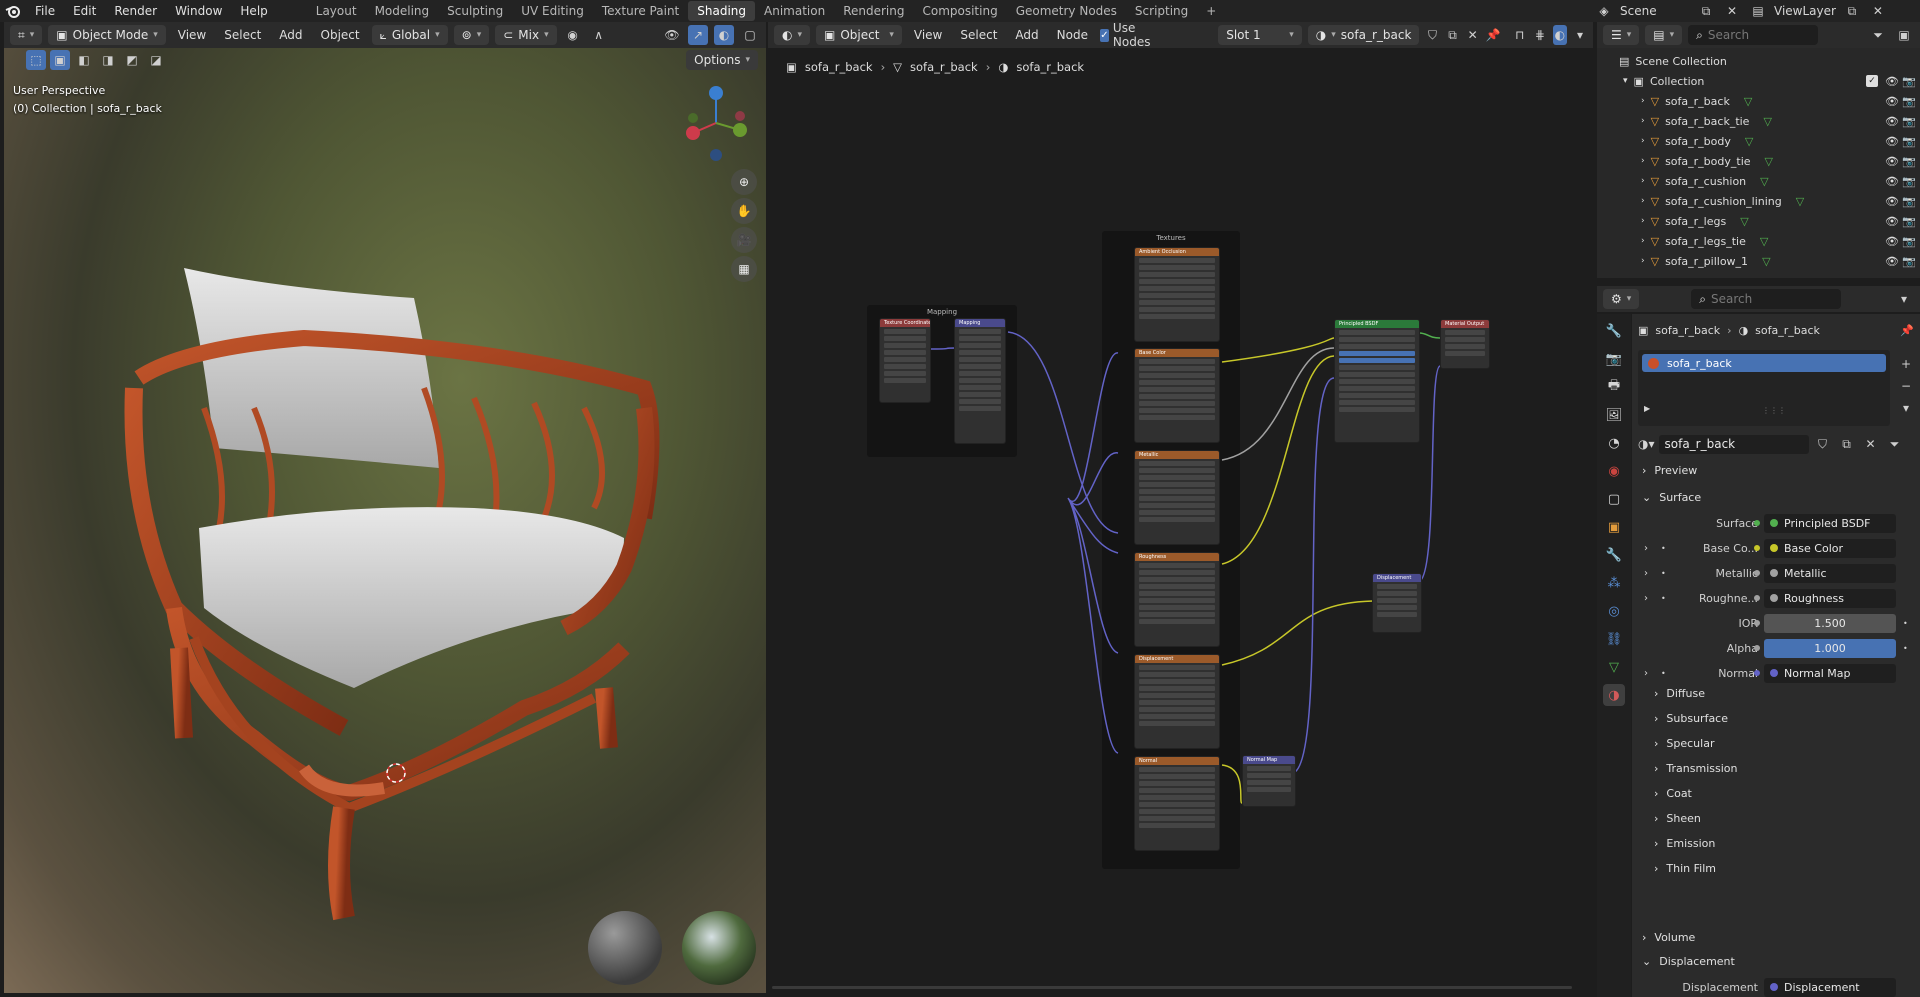 The image size is (1920, 997). I want to click on material-browse-icon: ◑▾, so click(1646, 444).